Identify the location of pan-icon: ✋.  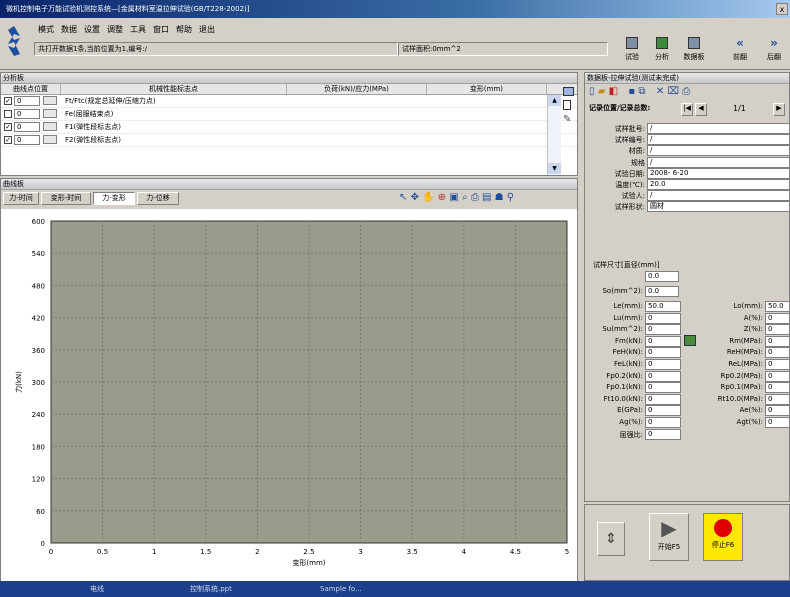
(428, 197).